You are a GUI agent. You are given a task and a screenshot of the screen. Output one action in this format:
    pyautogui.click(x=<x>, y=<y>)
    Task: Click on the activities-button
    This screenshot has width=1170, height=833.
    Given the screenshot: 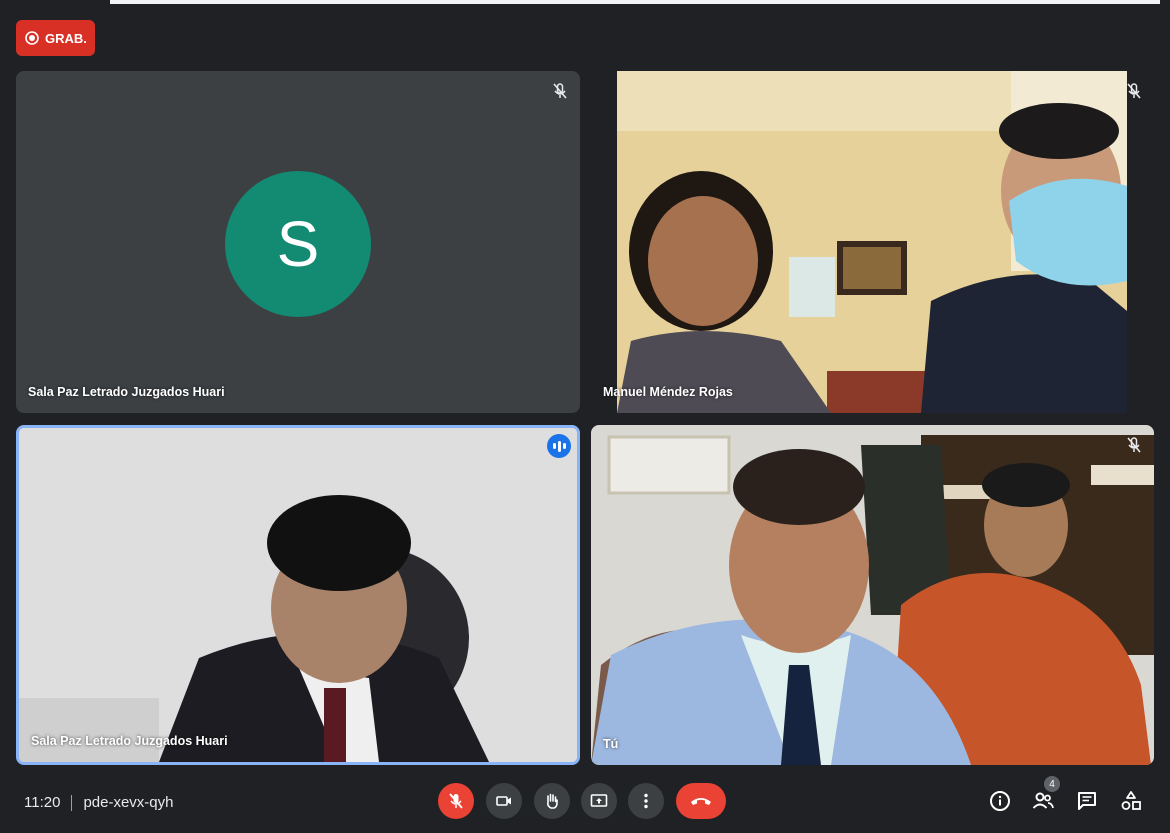 What is the action you would take?
    pyautogui.click(x=1131, y=801)
    